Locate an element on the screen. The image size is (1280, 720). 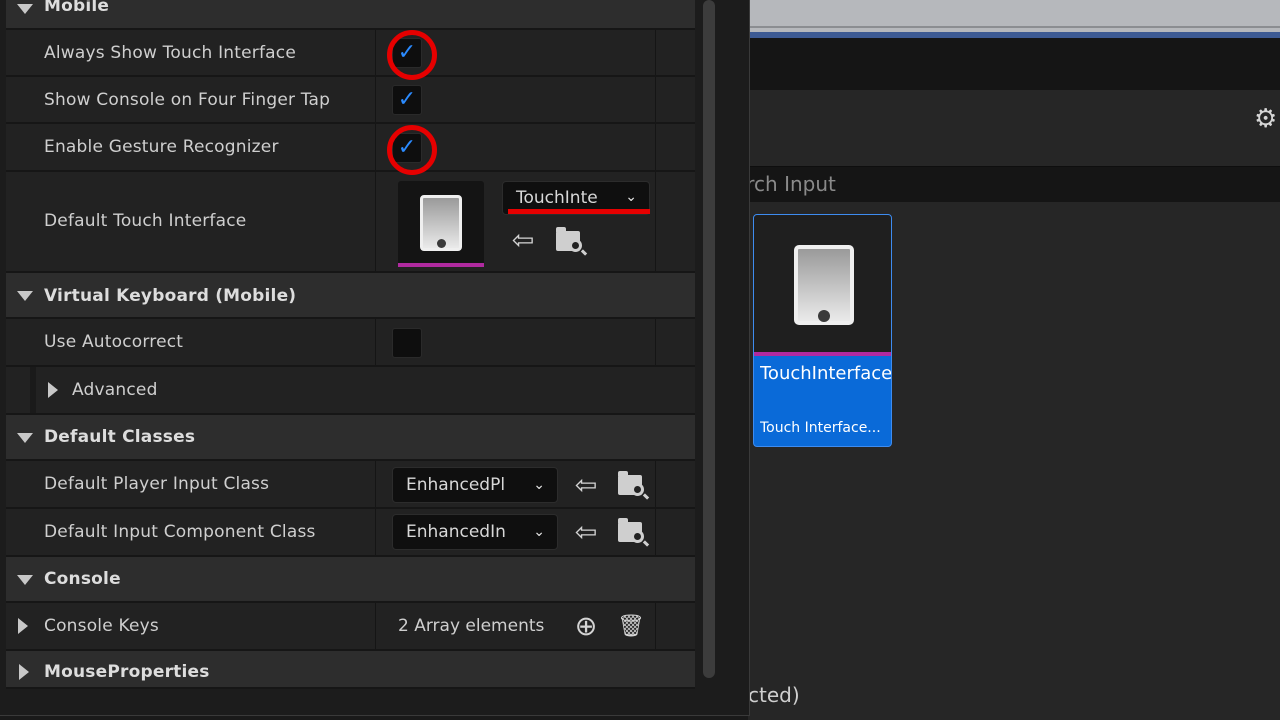
trash-icon: 🗑 is located at coordinates (631, 627).